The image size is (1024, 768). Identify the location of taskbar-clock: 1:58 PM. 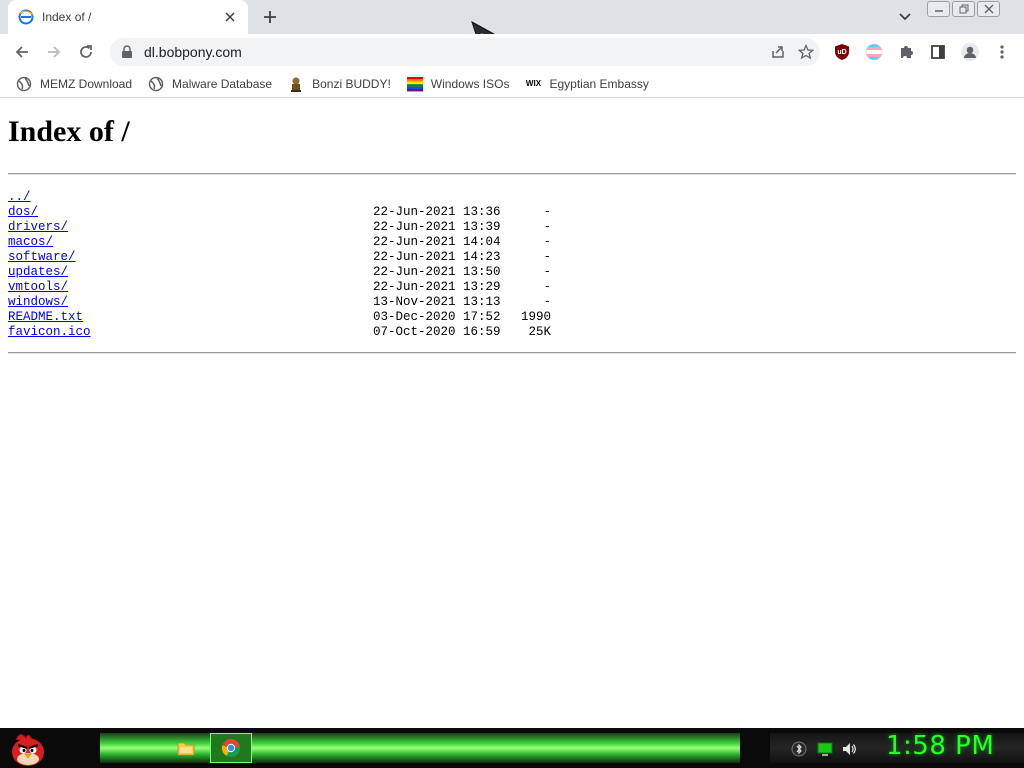
(940, 746).